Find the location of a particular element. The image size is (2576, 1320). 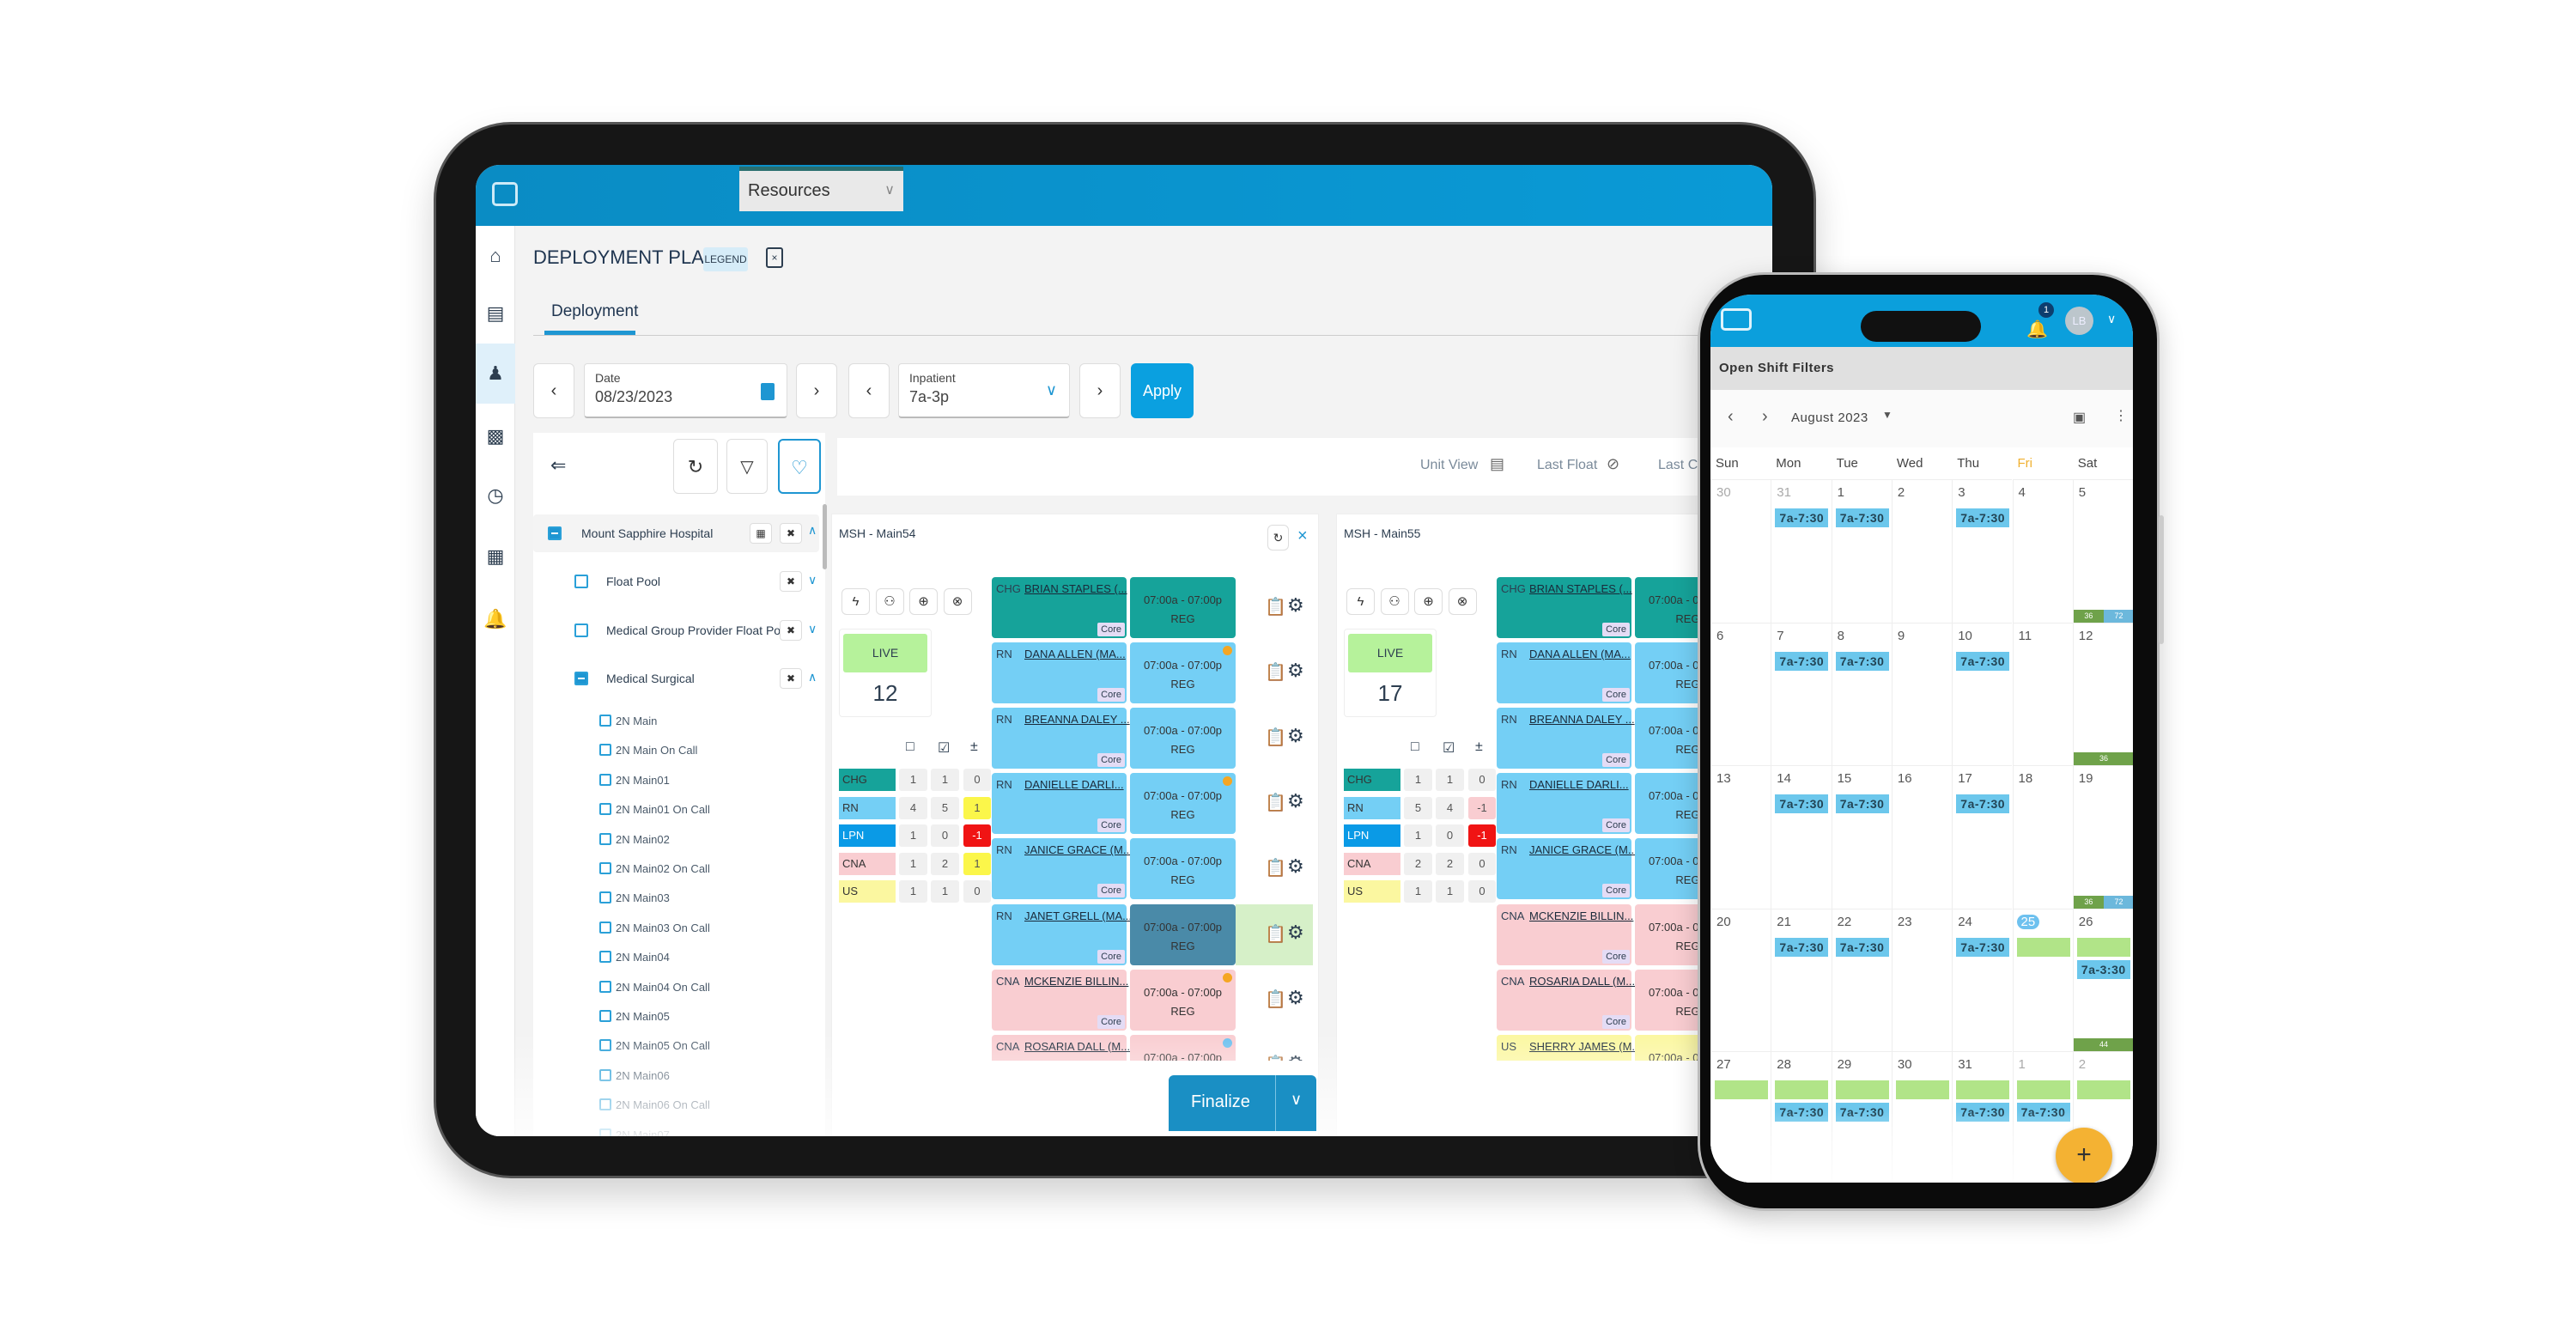

bell-icon: 🔔 is located at coordinates (2037, 329).